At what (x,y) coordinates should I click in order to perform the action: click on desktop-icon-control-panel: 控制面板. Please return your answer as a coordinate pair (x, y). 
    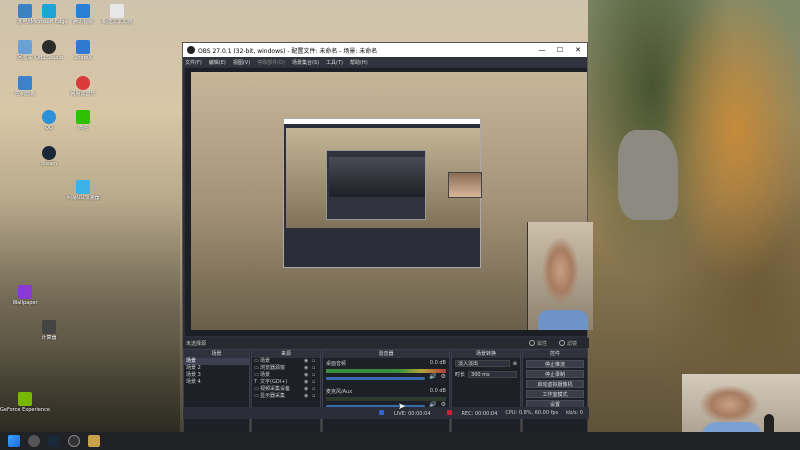
    Looking at the image, I should click on (25, 86).